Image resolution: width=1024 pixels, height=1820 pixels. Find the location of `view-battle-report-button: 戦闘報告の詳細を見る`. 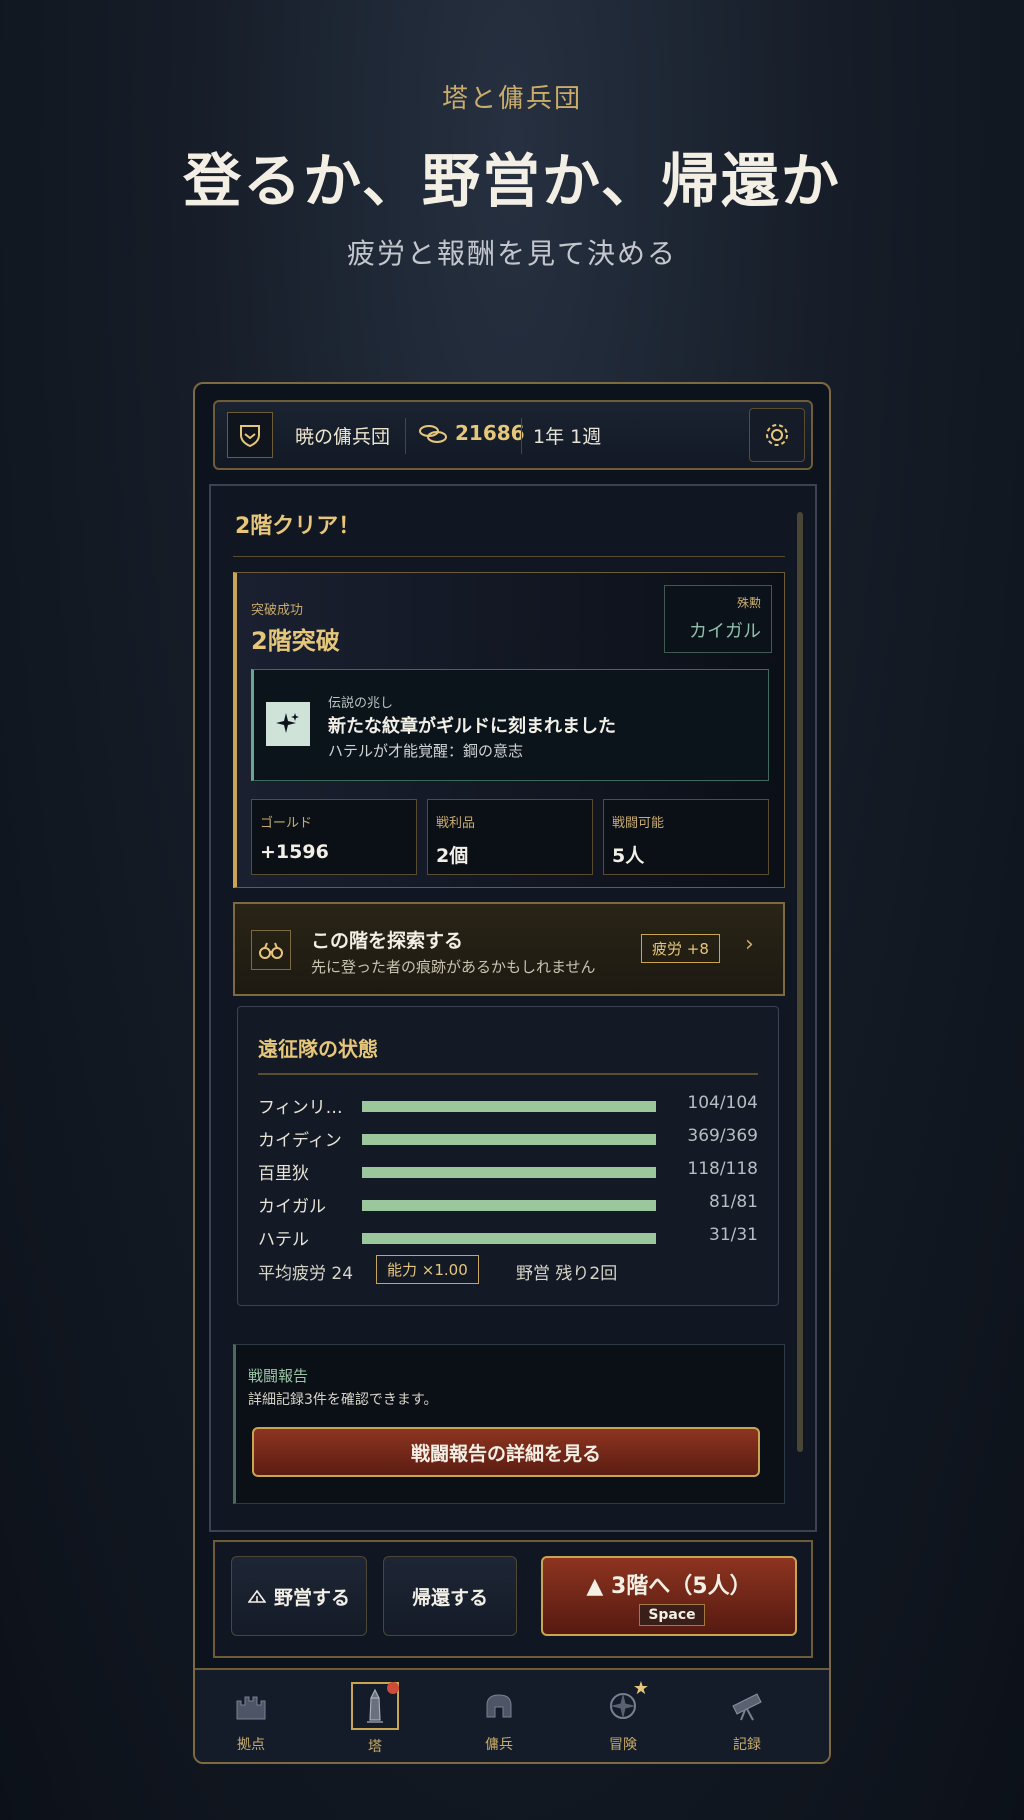

view-battle-report-button: 戦闘報告の詳細を見る is located at coordinates (506, 1452).